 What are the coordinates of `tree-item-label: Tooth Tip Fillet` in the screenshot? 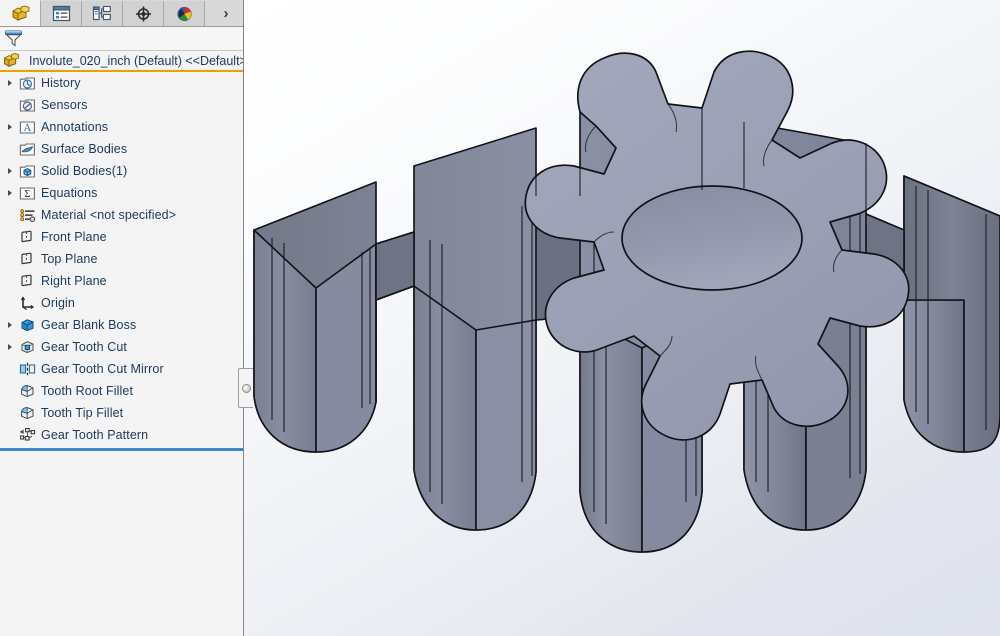 It's located at (82, 413).